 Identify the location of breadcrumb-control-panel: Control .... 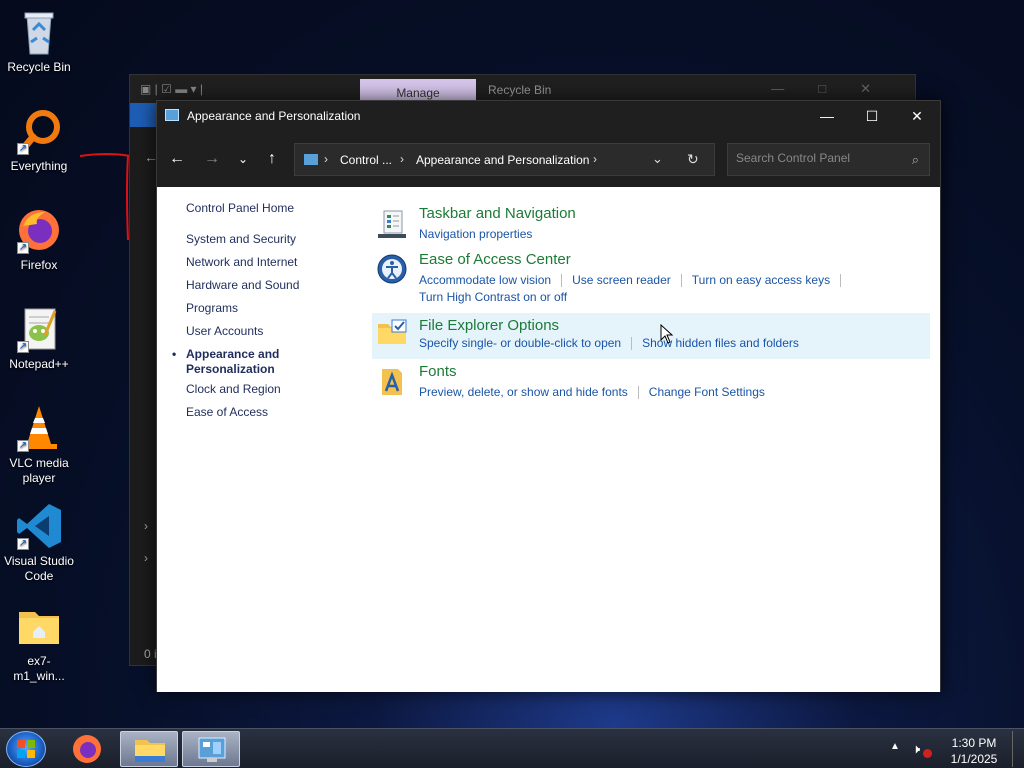
(366, 160).